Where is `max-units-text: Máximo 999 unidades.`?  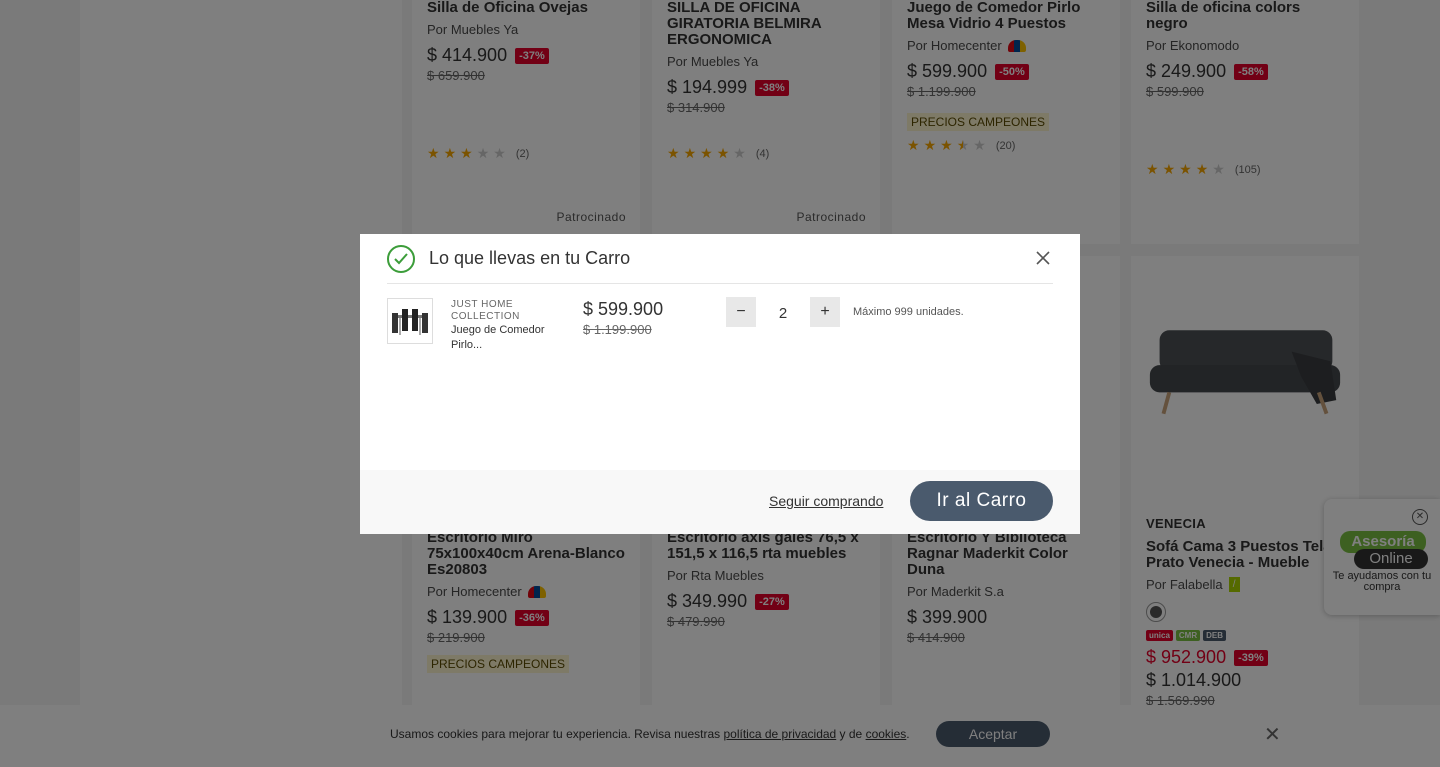
max-units-text: Máximo 999 unidades. is located at coordinates (908, 312).